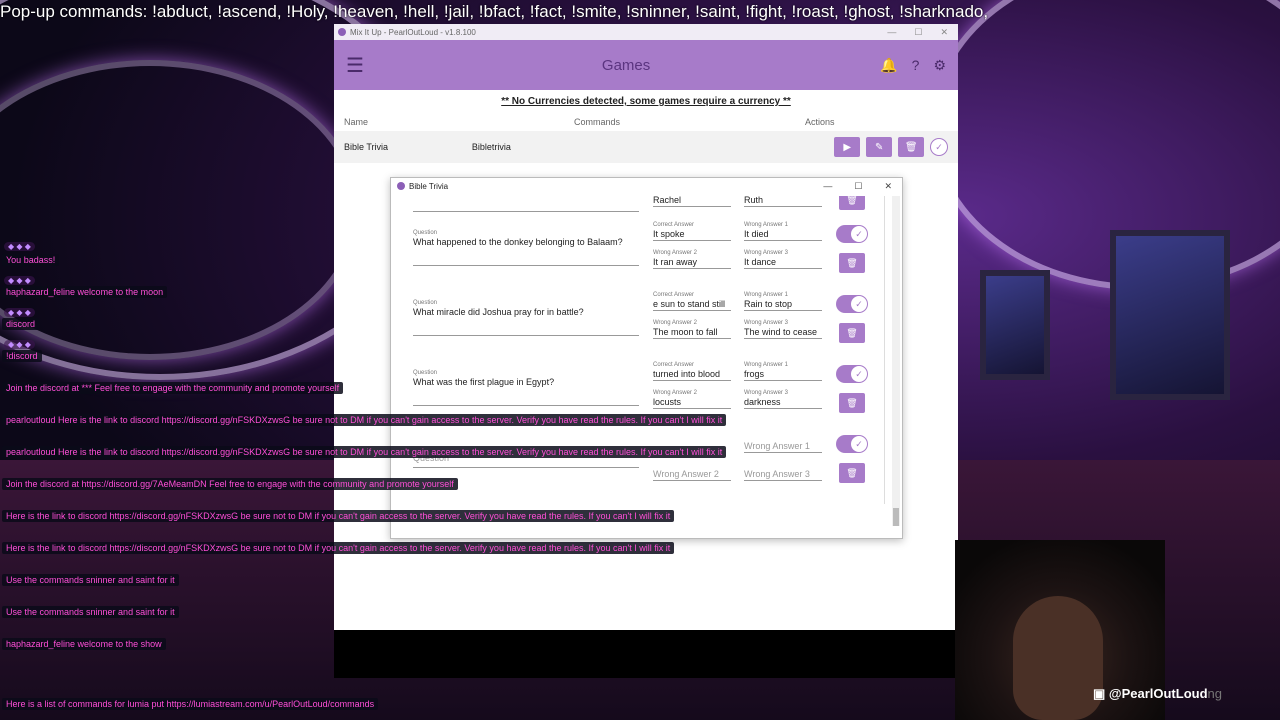 Image resolution: width=1280 pixels, height=720 pixels. What do you see at coordinates (915, 379) in the screenshot?
I see `text-cursor-icon: I` at bounding box center [915, 379].